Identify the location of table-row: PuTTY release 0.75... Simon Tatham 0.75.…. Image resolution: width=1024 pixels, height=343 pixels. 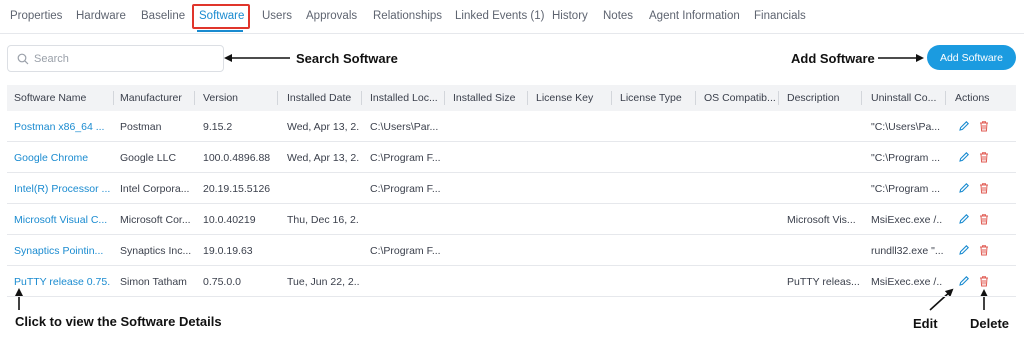
(511, 281).